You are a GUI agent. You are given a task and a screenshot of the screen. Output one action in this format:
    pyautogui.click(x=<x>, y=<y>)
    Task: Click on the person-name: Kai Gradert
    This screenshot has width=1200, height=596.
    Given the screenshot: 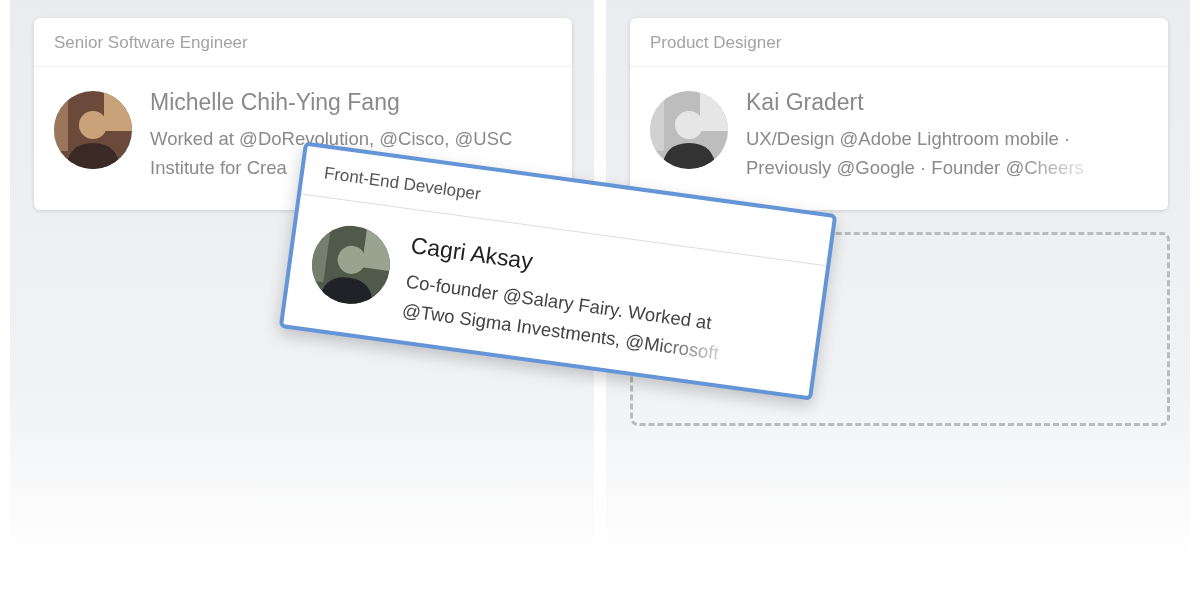 What is the action you would take?
    pyautogui.click(x=805, y=102)
    